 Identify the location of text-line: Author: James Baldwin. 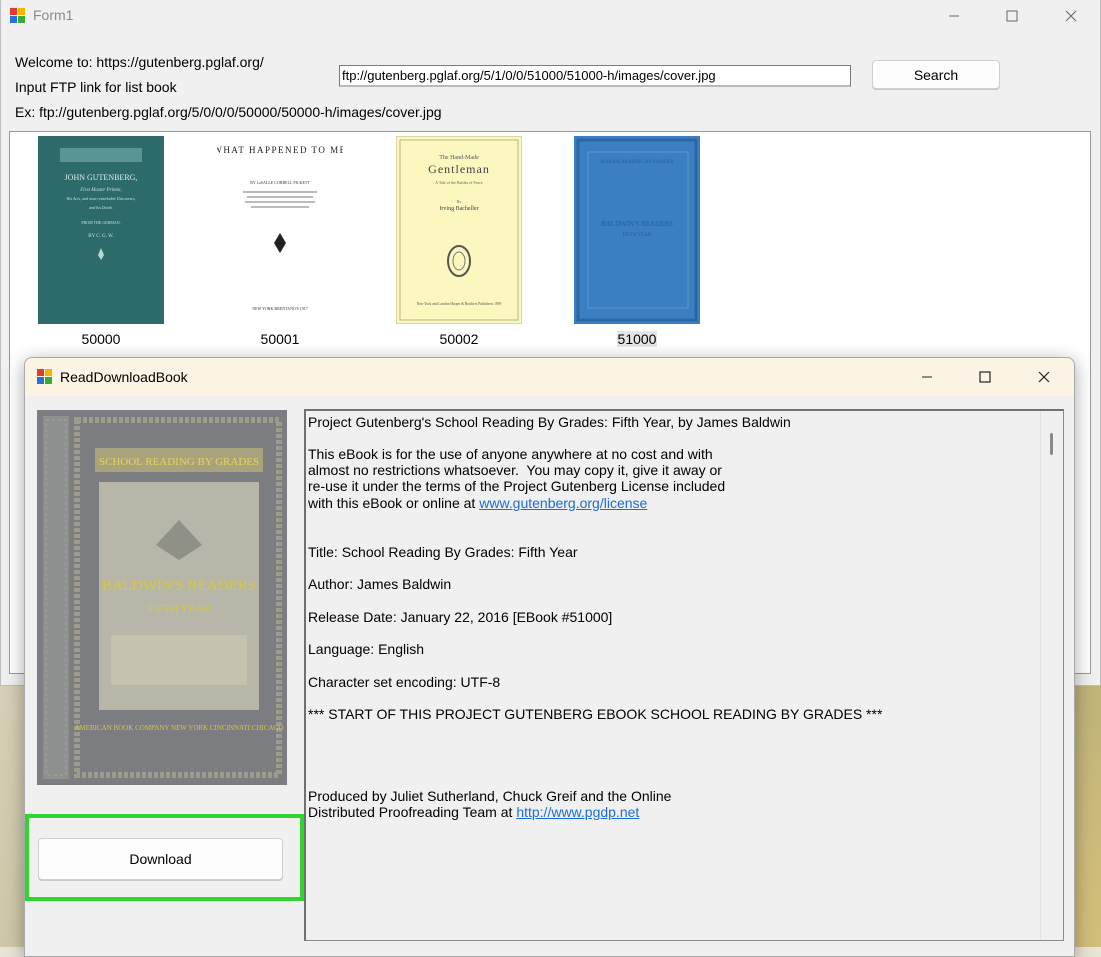
(380, 584).